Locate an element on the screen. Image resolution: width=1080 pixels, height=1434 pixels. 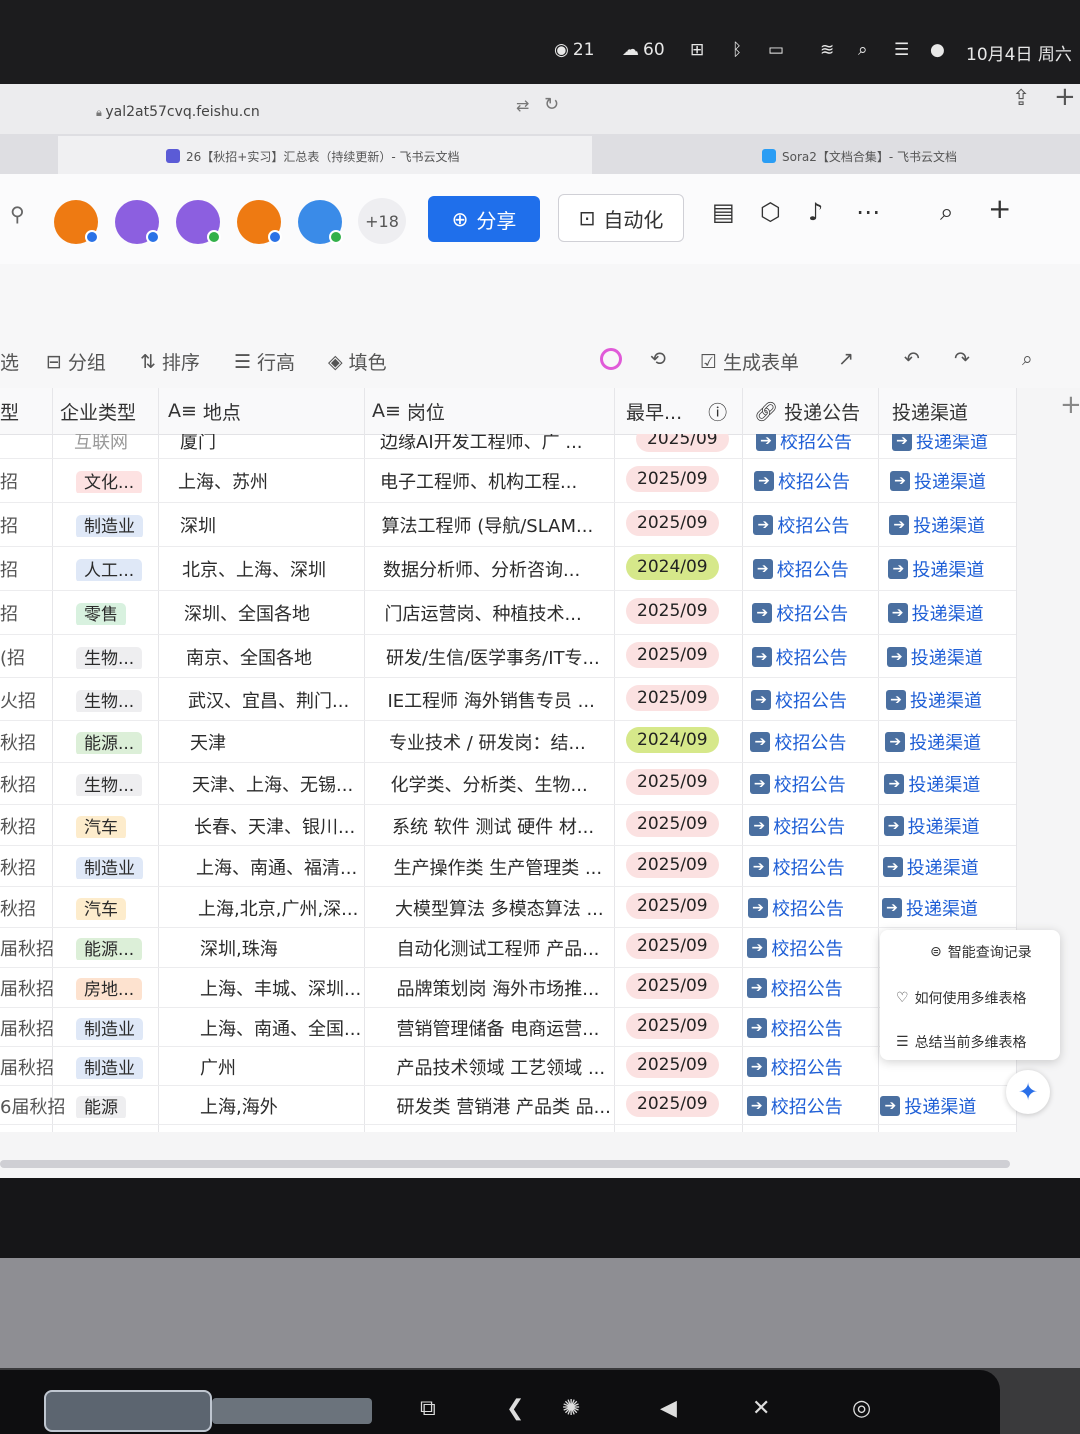
translate-icon: ⇄ is located at coordinates (522, 105).